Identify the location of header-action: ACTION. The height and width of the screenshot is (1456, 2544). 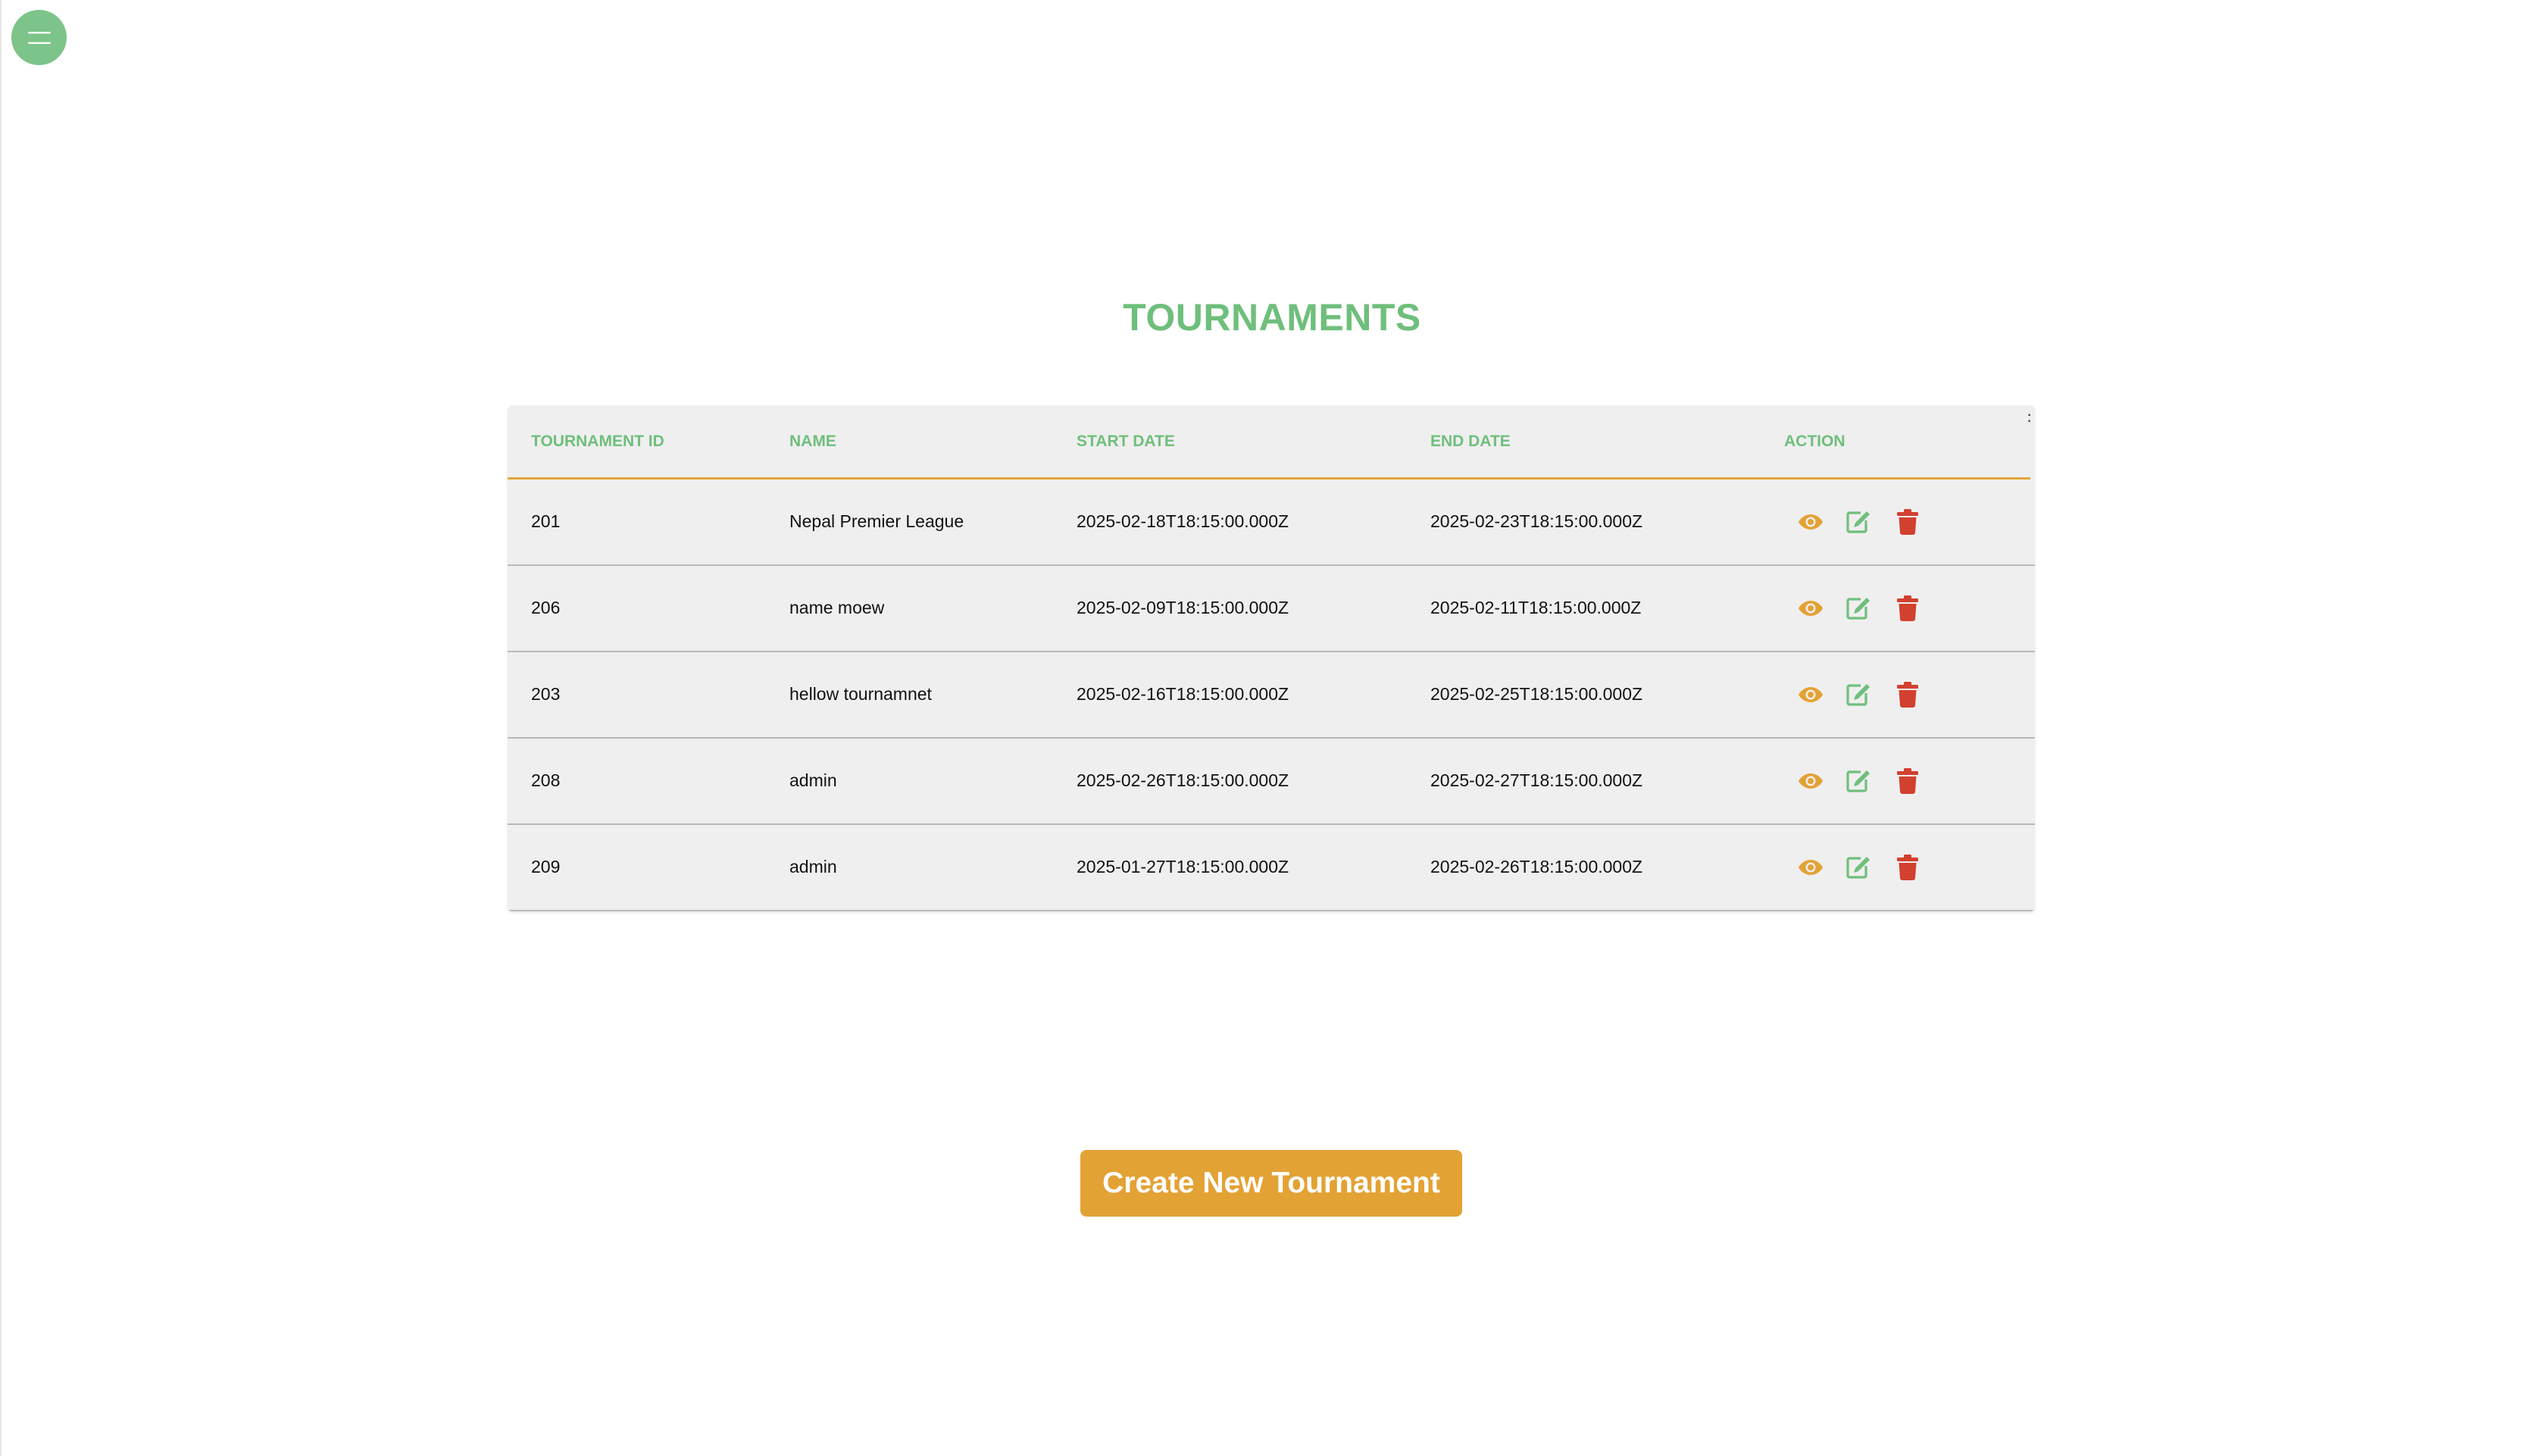
(1814, 441).